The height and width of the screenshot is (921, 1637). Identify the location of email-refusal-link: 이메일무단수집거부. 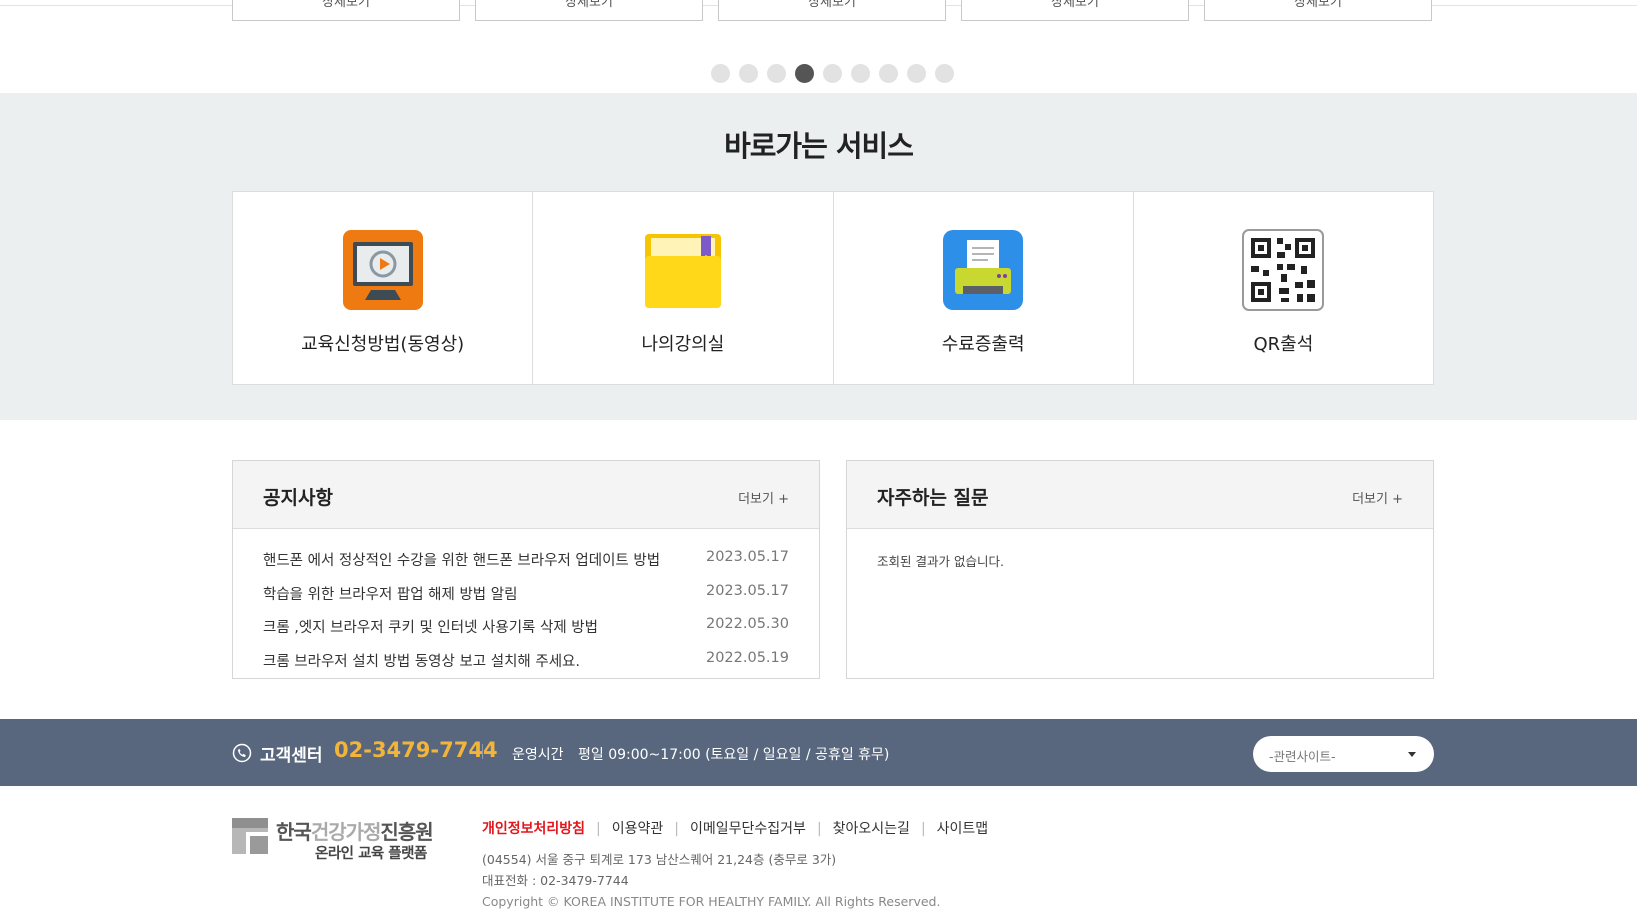
(748, 829).